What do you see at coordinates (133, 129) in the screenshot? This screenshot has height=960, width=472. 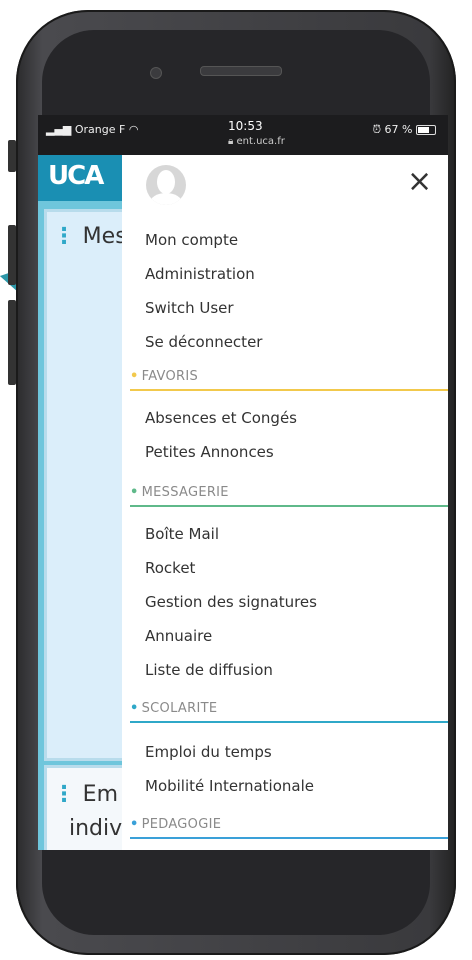 I see `wifi-icon: ◠` at bounding box center [133, 129].